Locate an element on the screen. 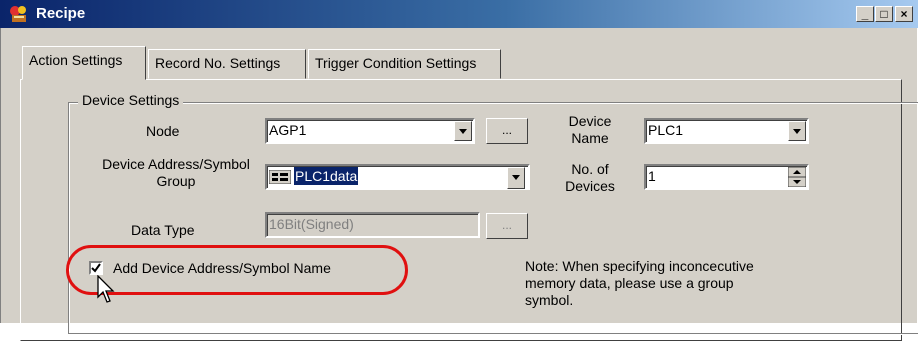  data-type-label: Data Type is located at coordinates (163, 230).